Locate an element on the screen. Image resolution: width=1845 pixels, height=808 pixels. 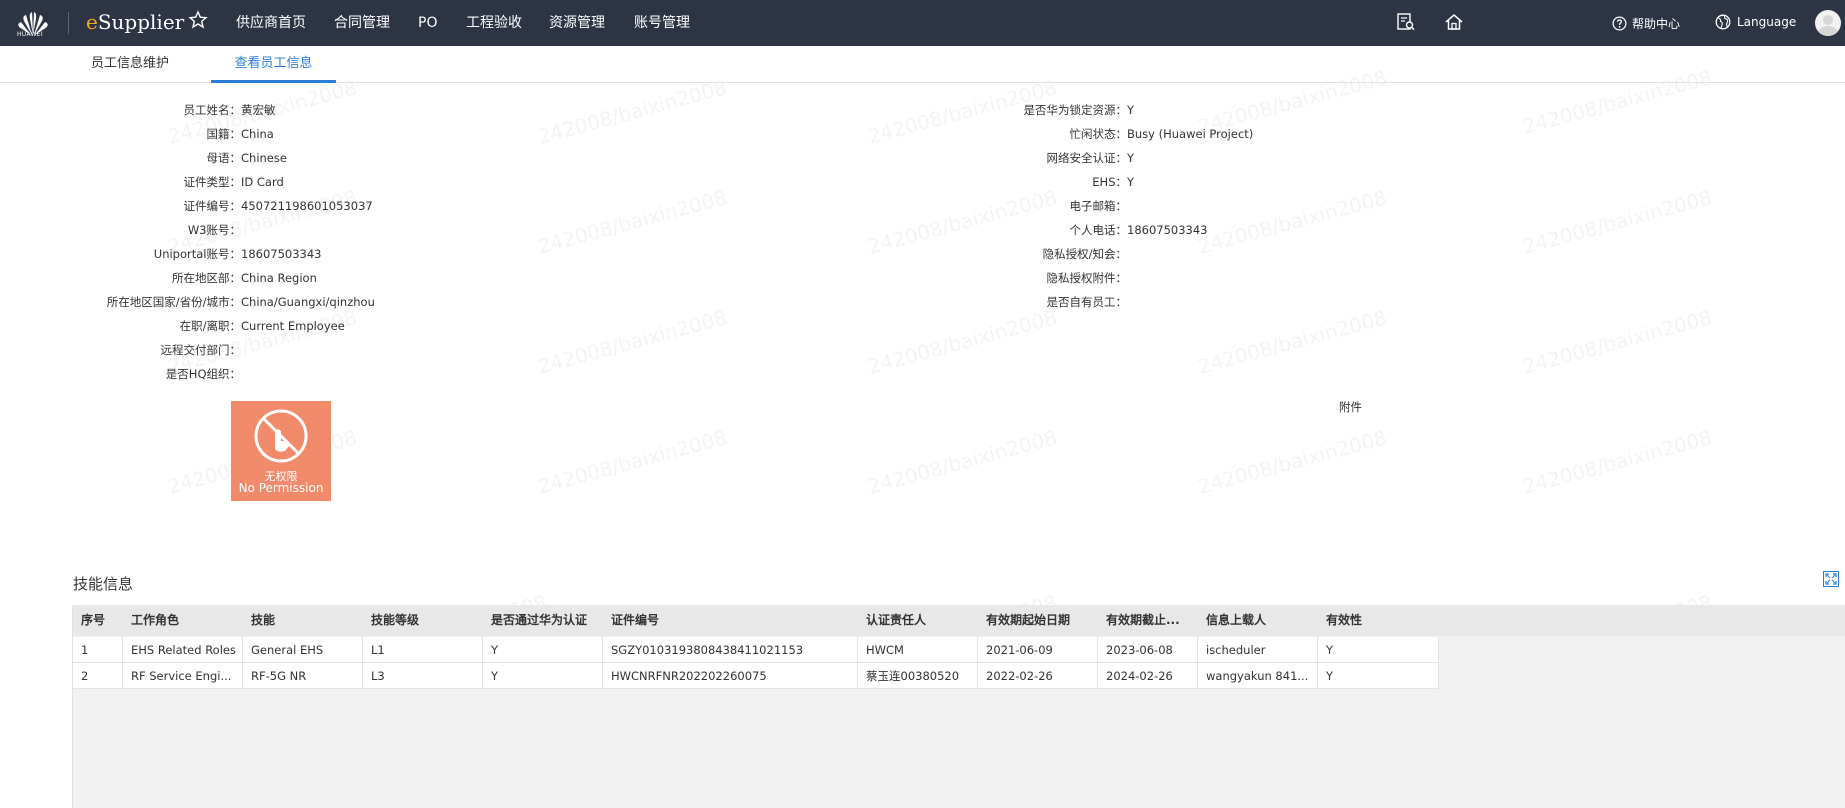
document-search-icon is located at coordinates (1406, 22).